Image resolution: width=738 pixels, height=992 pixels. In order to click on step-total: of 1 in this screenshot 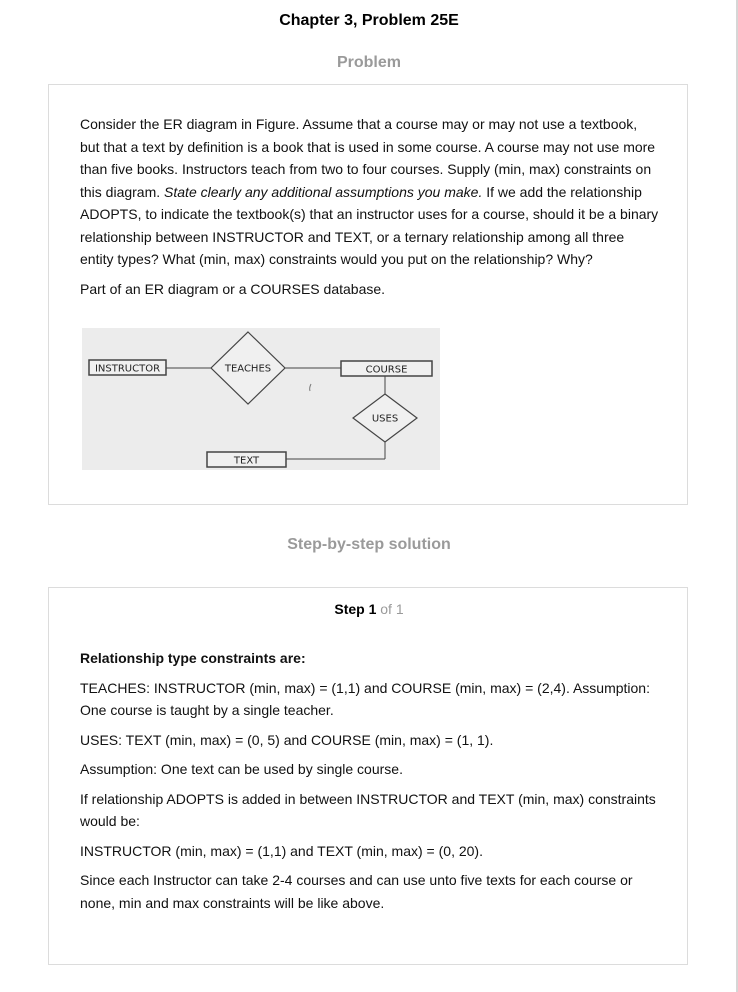, I will do `click(390, 609)`.